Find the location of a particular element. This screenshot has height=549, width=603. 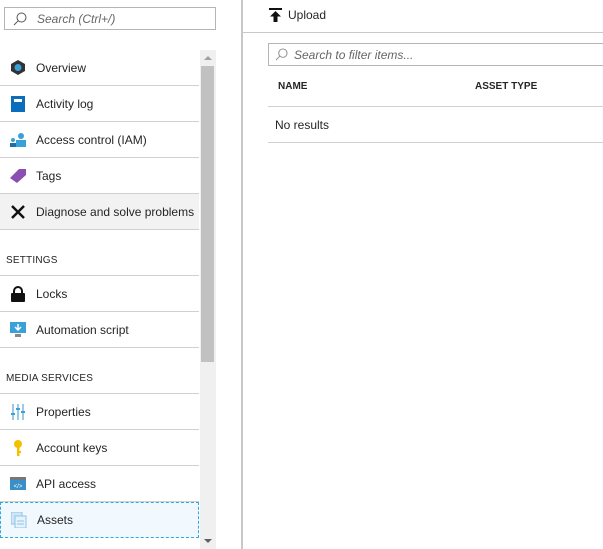

automation-script-icon is located at coordinates (18, 329).